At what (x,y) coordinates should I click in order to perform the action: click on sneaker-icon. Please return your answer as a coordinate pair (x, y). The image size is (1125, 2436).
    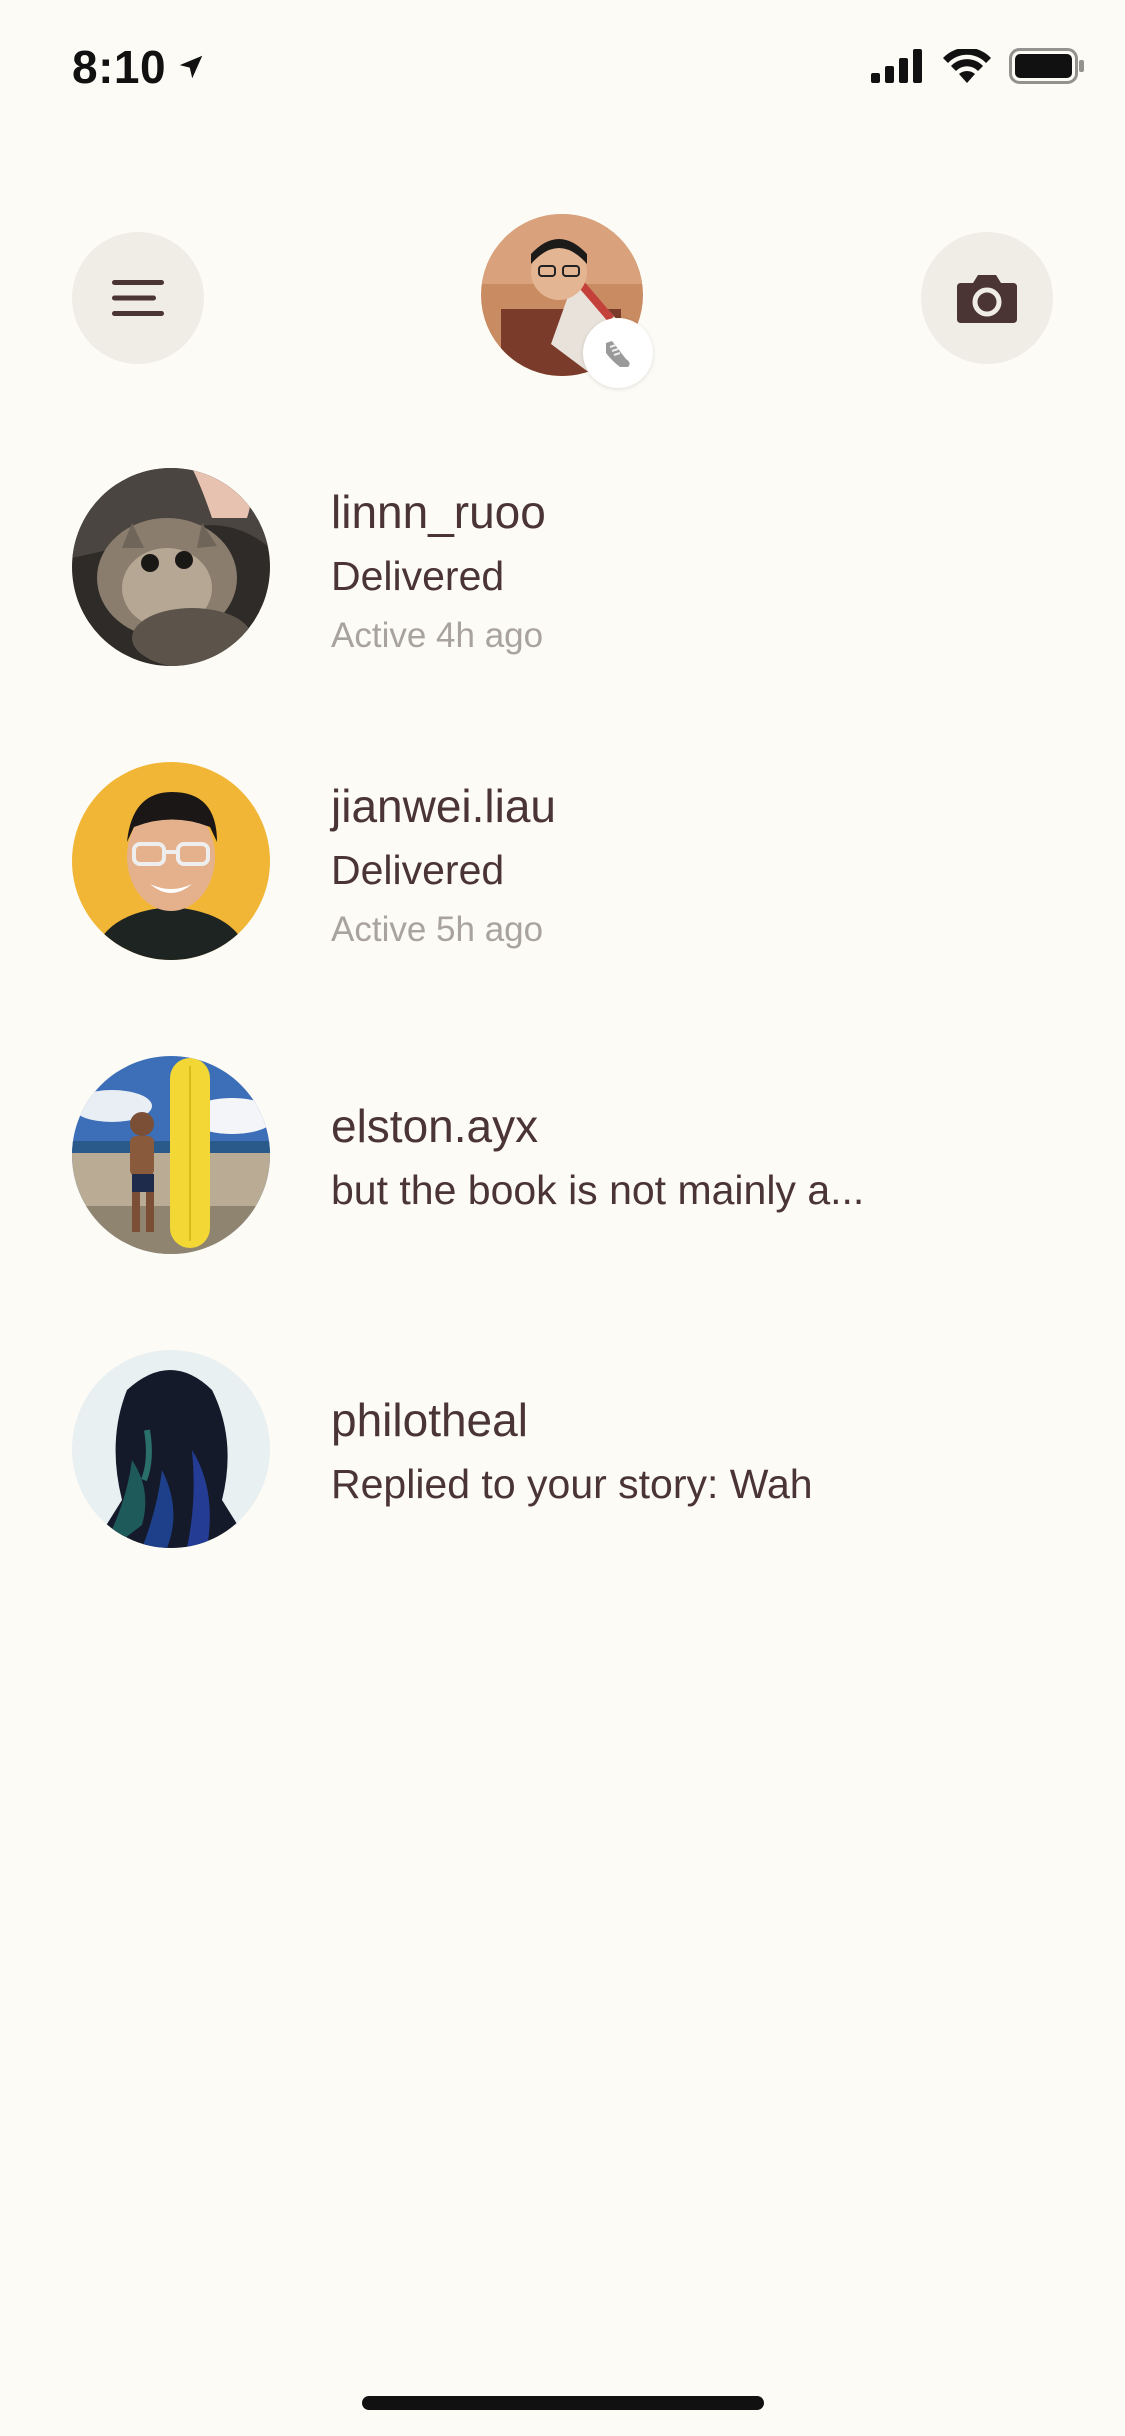
    Looking at the image, I should click on (618, 354).